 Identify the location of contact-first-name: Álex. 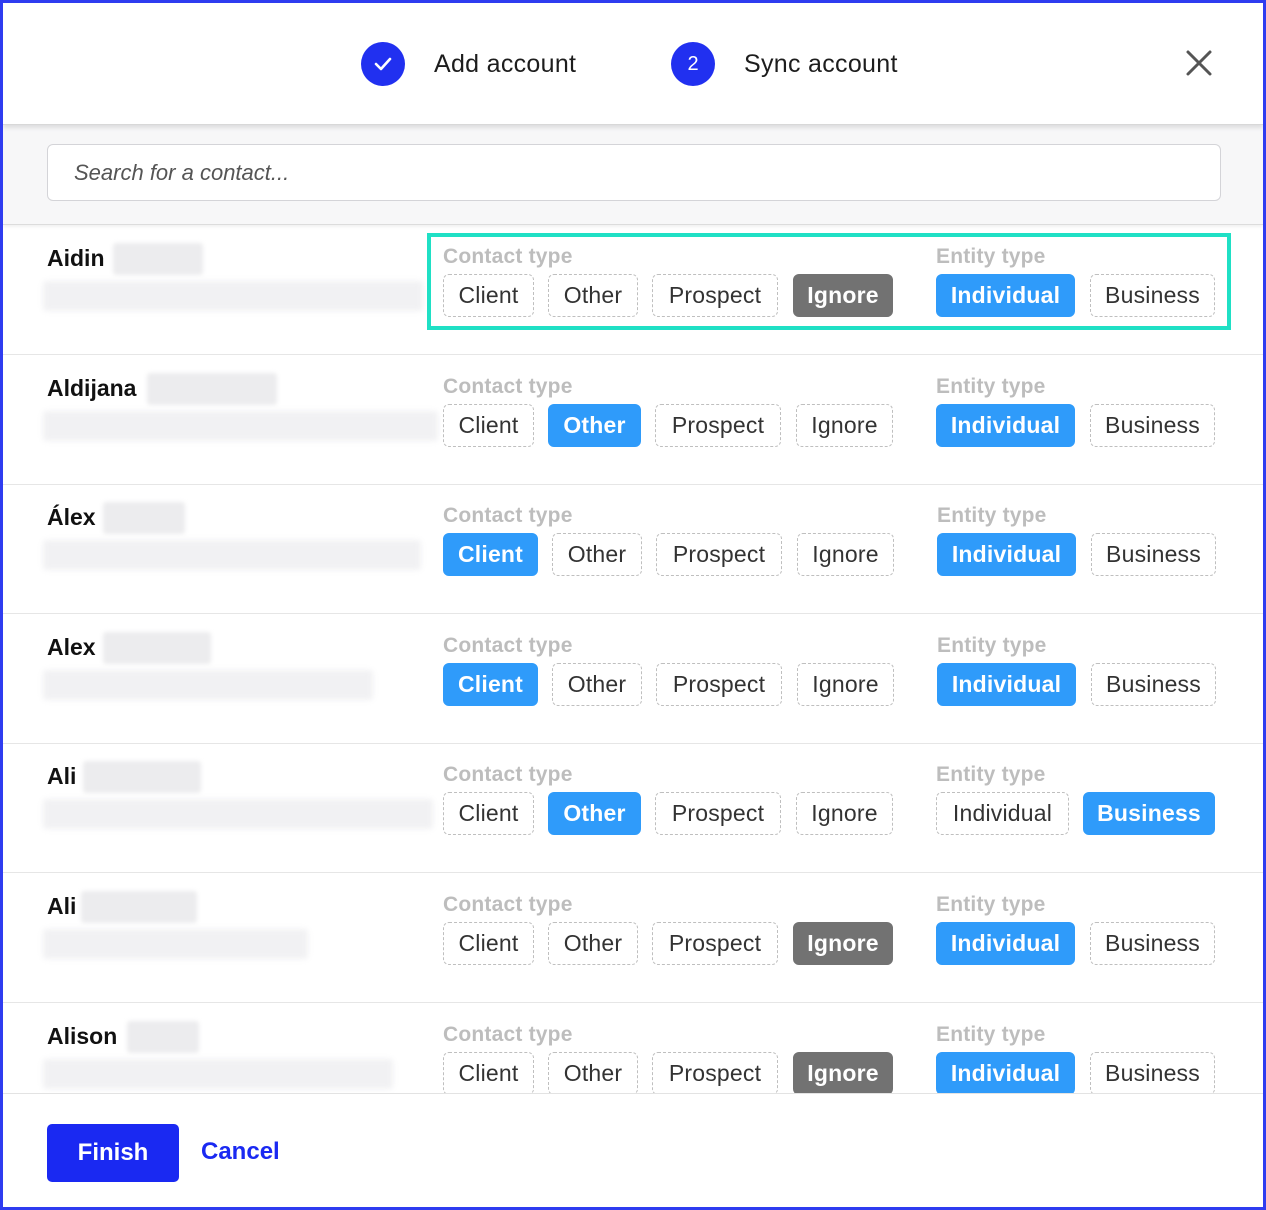
(71, 517).